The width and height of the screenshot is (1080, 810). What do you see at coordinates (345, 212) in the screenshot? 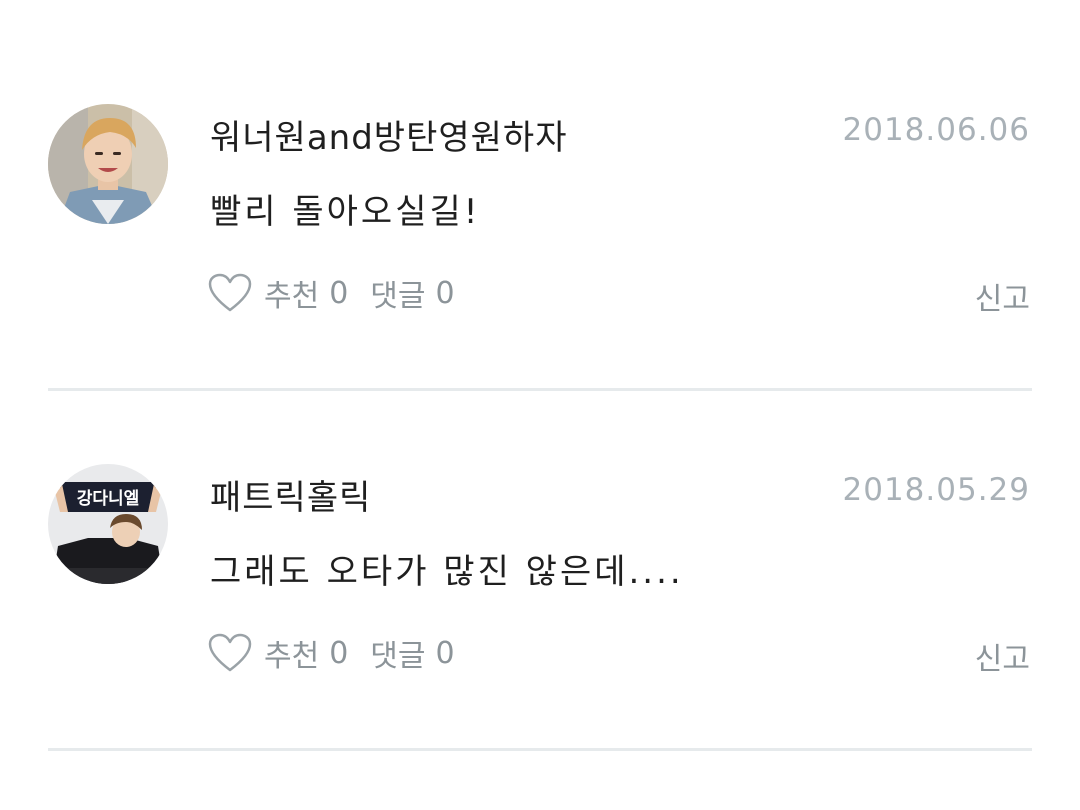
I see `comment-text: 빨리 돌아오실길!` at bounding box center [345, 212].